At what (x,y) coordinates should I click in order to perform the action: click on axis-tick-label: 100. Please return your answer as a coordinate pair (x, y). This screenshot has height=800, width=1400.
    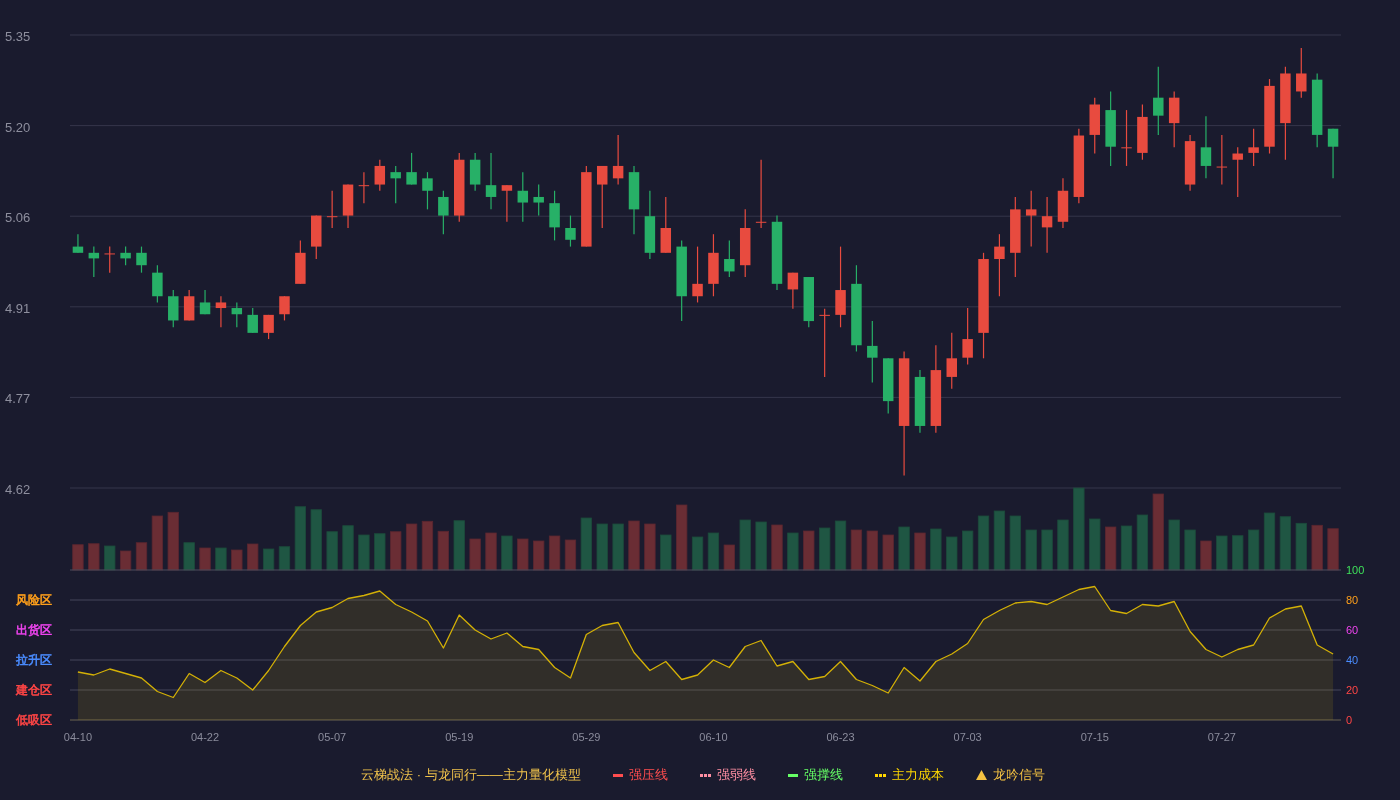
    Looking at the image, I should click on (1355, 570).